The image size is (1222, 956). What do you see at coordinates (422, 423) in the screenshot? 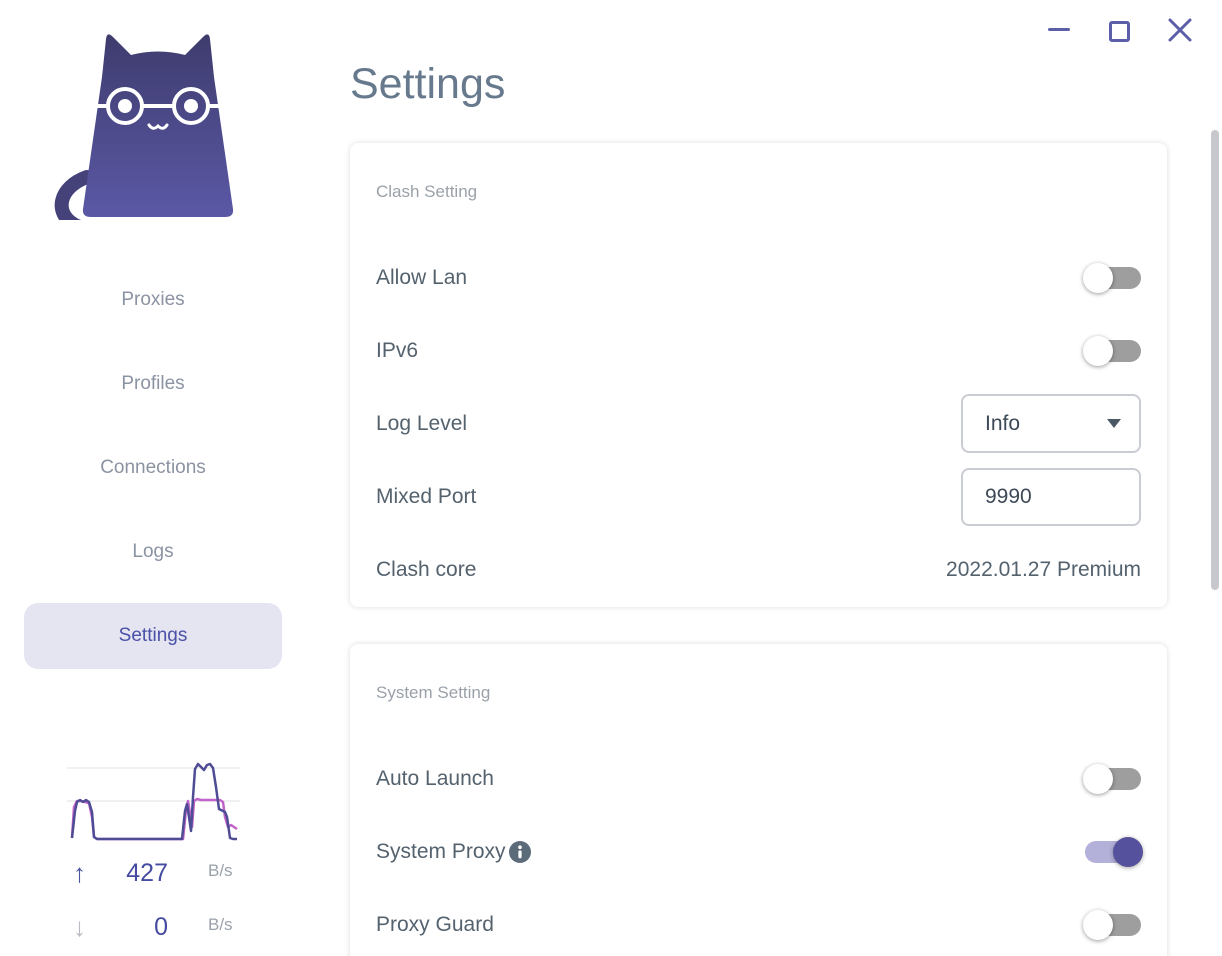
I see `log-level-label: Log Level` at bounding box center [422, 423].